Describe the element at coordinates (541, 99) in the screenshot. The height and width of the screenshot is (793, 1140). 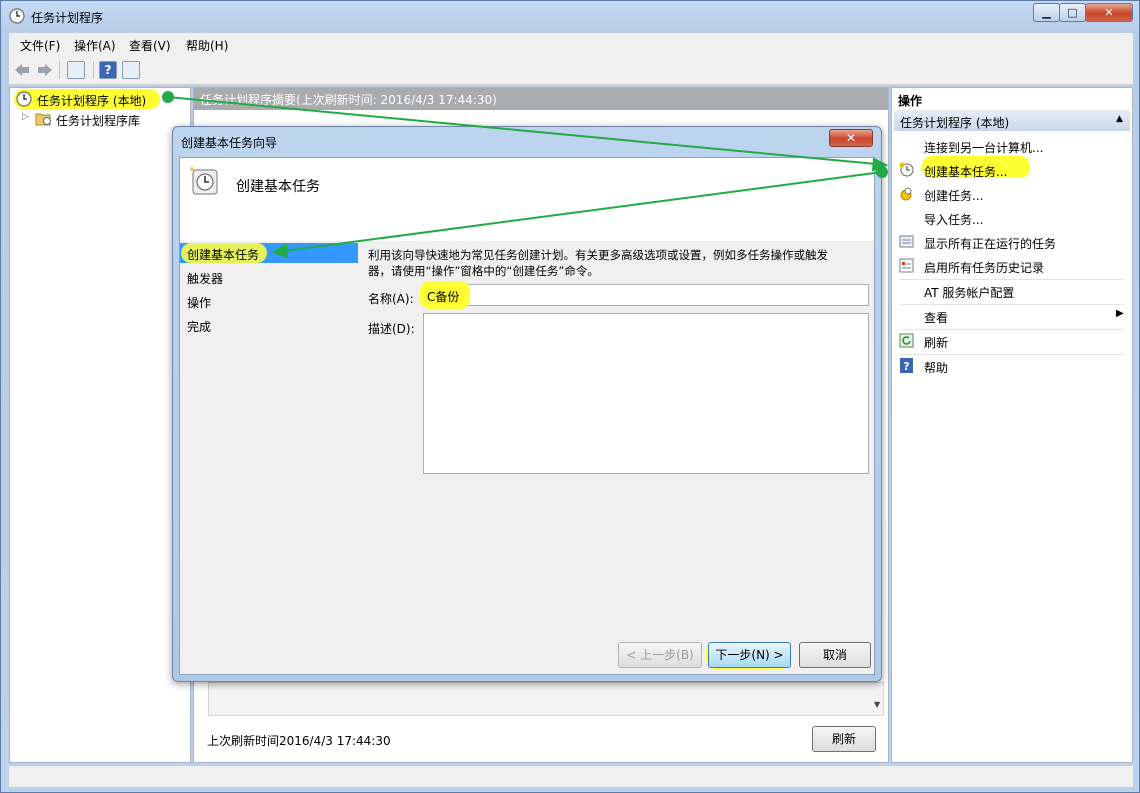
I see `summary-header: 任务计划程序摘要(上次刷新时间: 2016/4/3 17:44:30)` at that location.